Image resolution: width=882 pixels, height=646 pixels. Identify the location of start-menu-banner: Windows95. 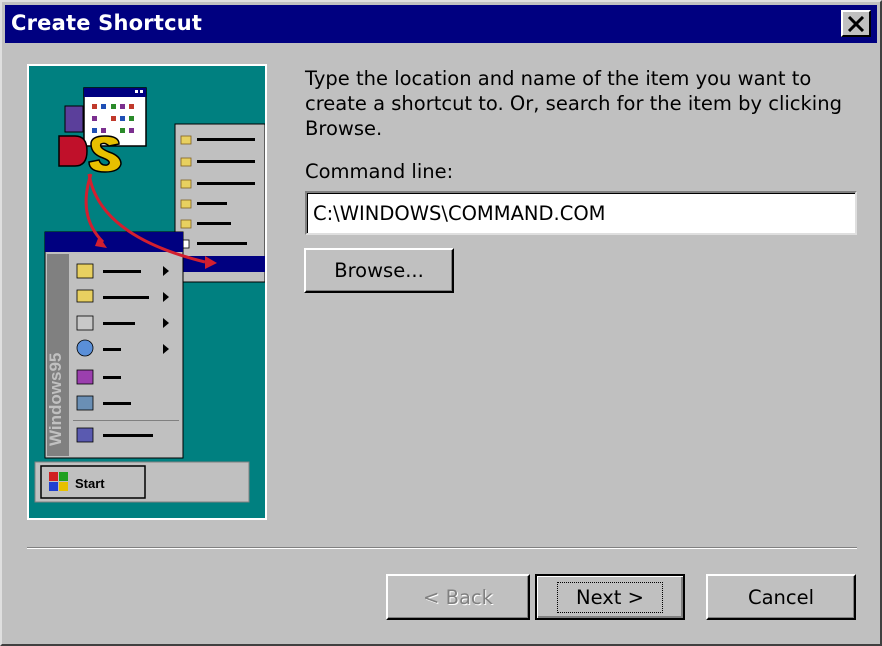
(55, 399).